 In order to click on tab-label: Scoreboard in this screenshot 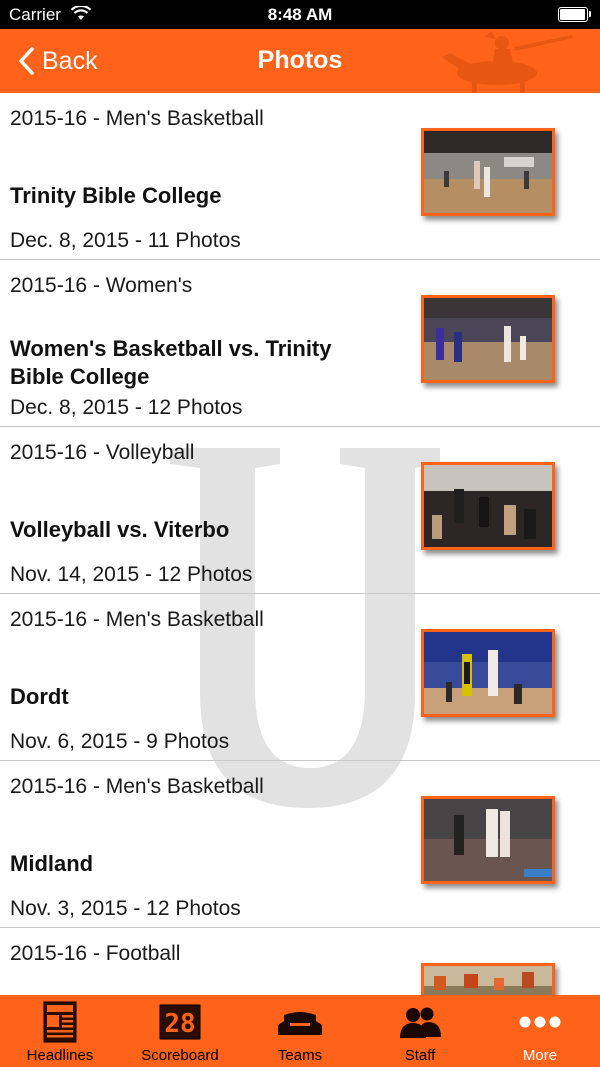, I will do `click(180, 1055)`.